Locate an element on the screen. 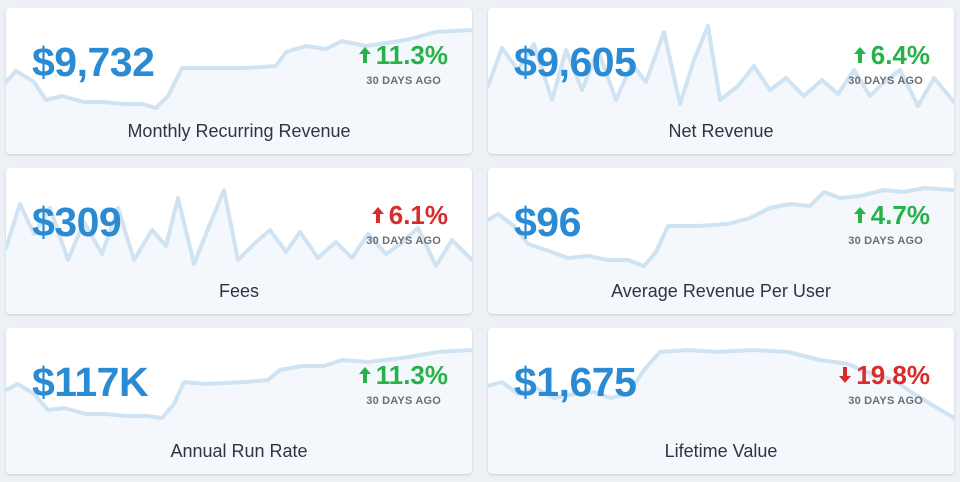 The width and height of the screenshot is (960, 482). metric-value: $117K is located at coordinates (90, 382).